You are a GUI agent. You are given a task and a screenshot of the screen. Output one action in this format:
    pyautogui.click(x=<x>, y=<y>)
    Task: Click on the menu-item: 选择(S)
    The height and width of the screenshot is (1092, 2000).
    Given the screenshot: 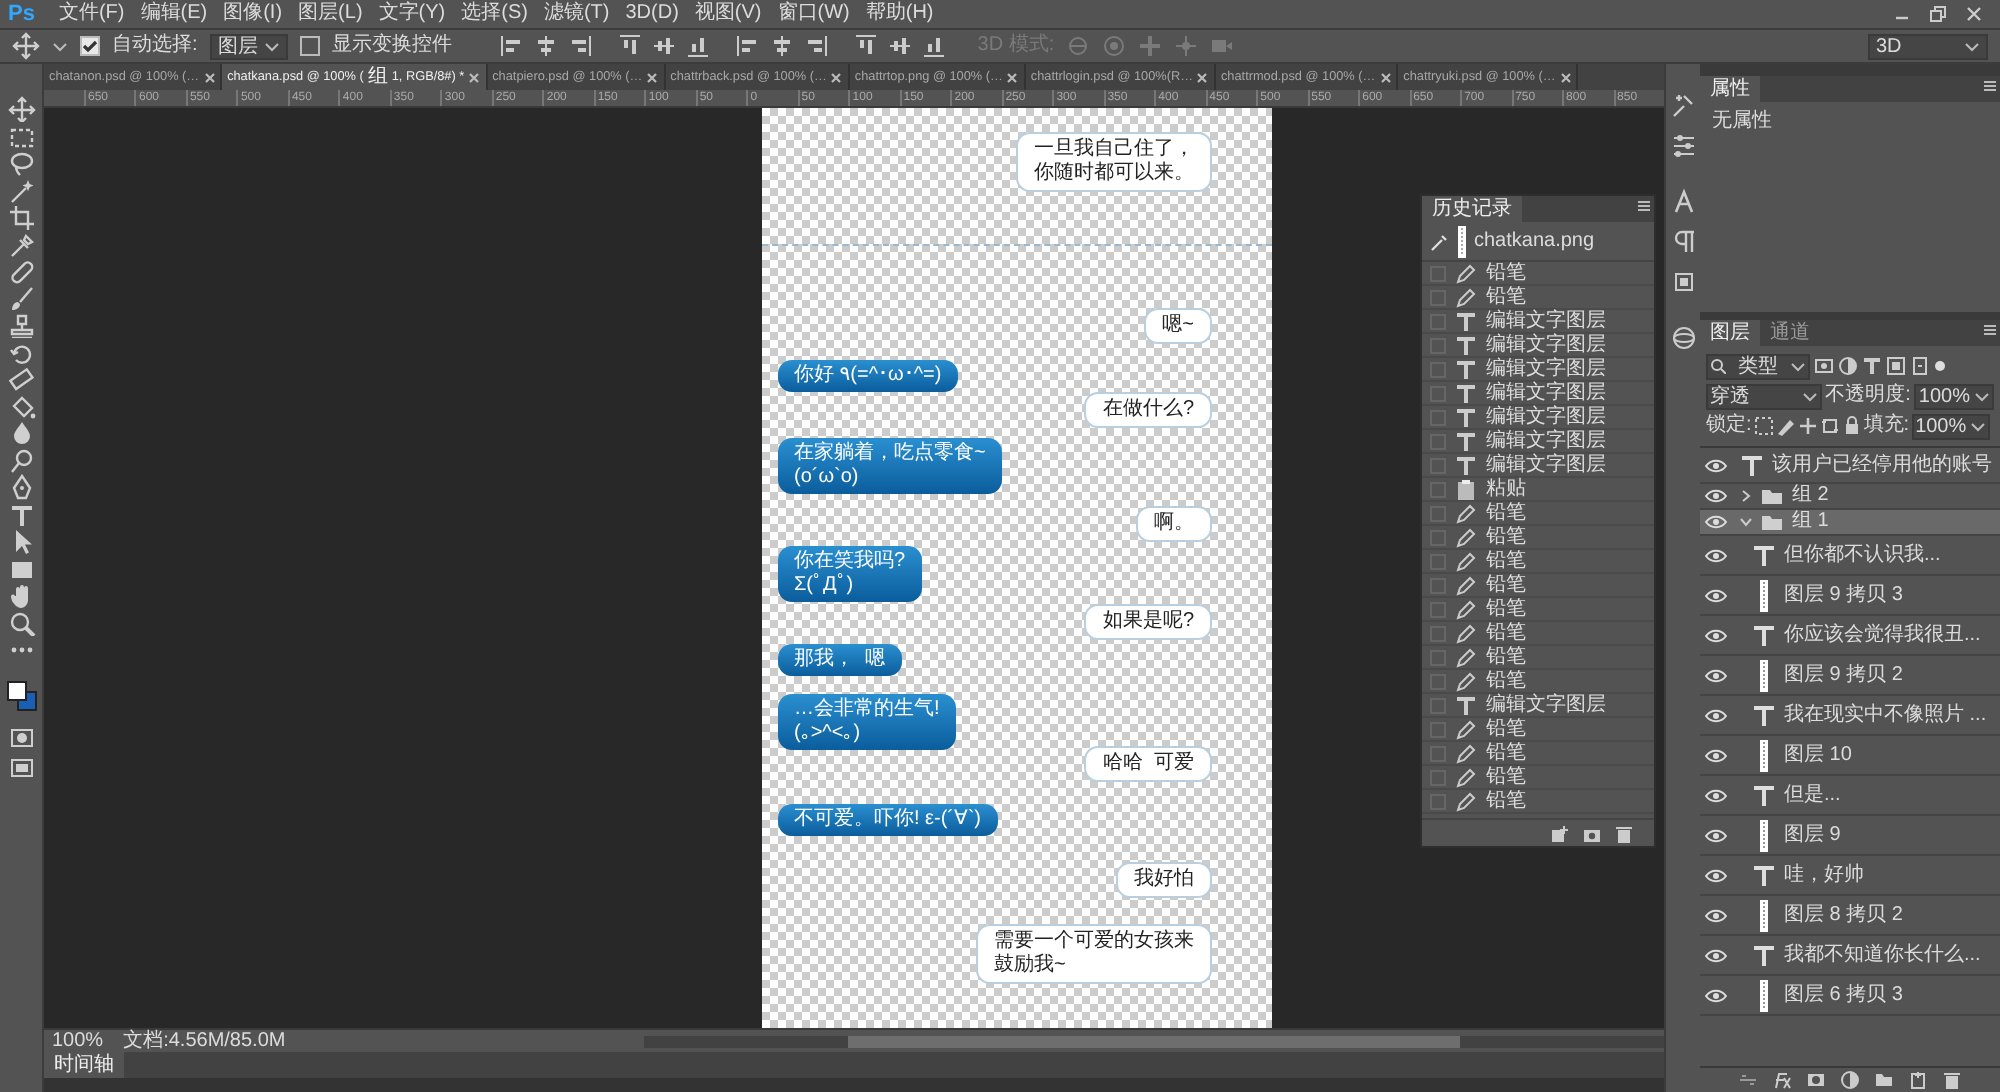 What is the action you would take?
    pyautogui.click(x=494, y=14)
    